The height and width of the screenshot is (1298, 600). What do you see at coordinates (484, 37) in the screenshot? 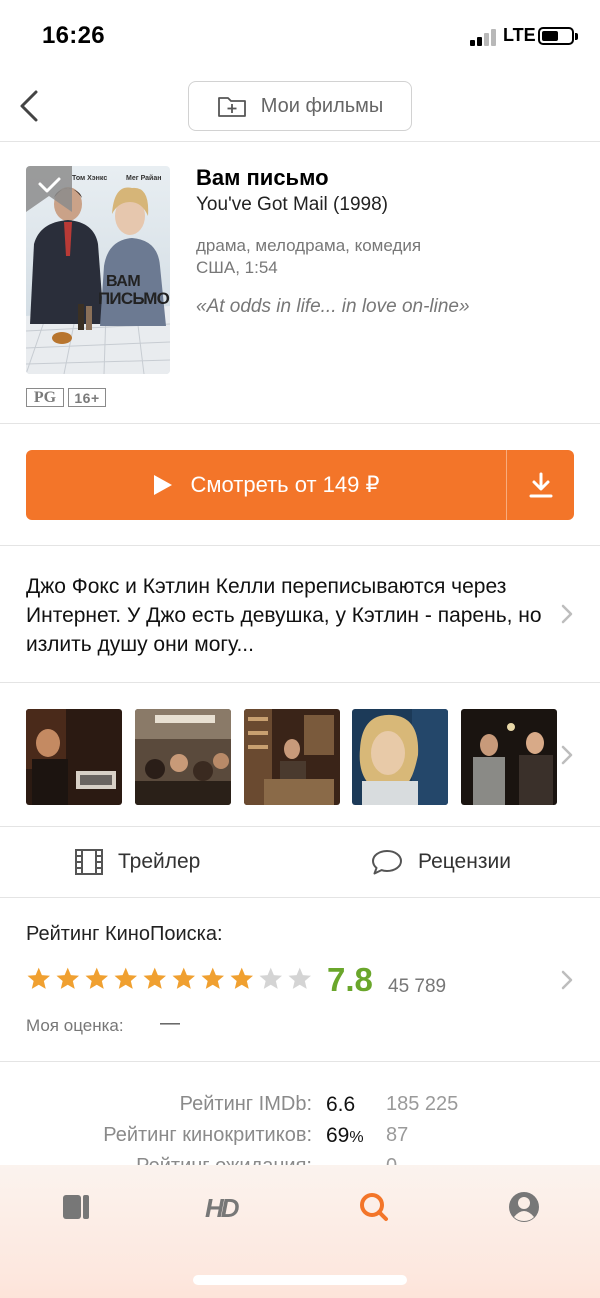
I see `signal-icon` at bounding box center [484, 37].